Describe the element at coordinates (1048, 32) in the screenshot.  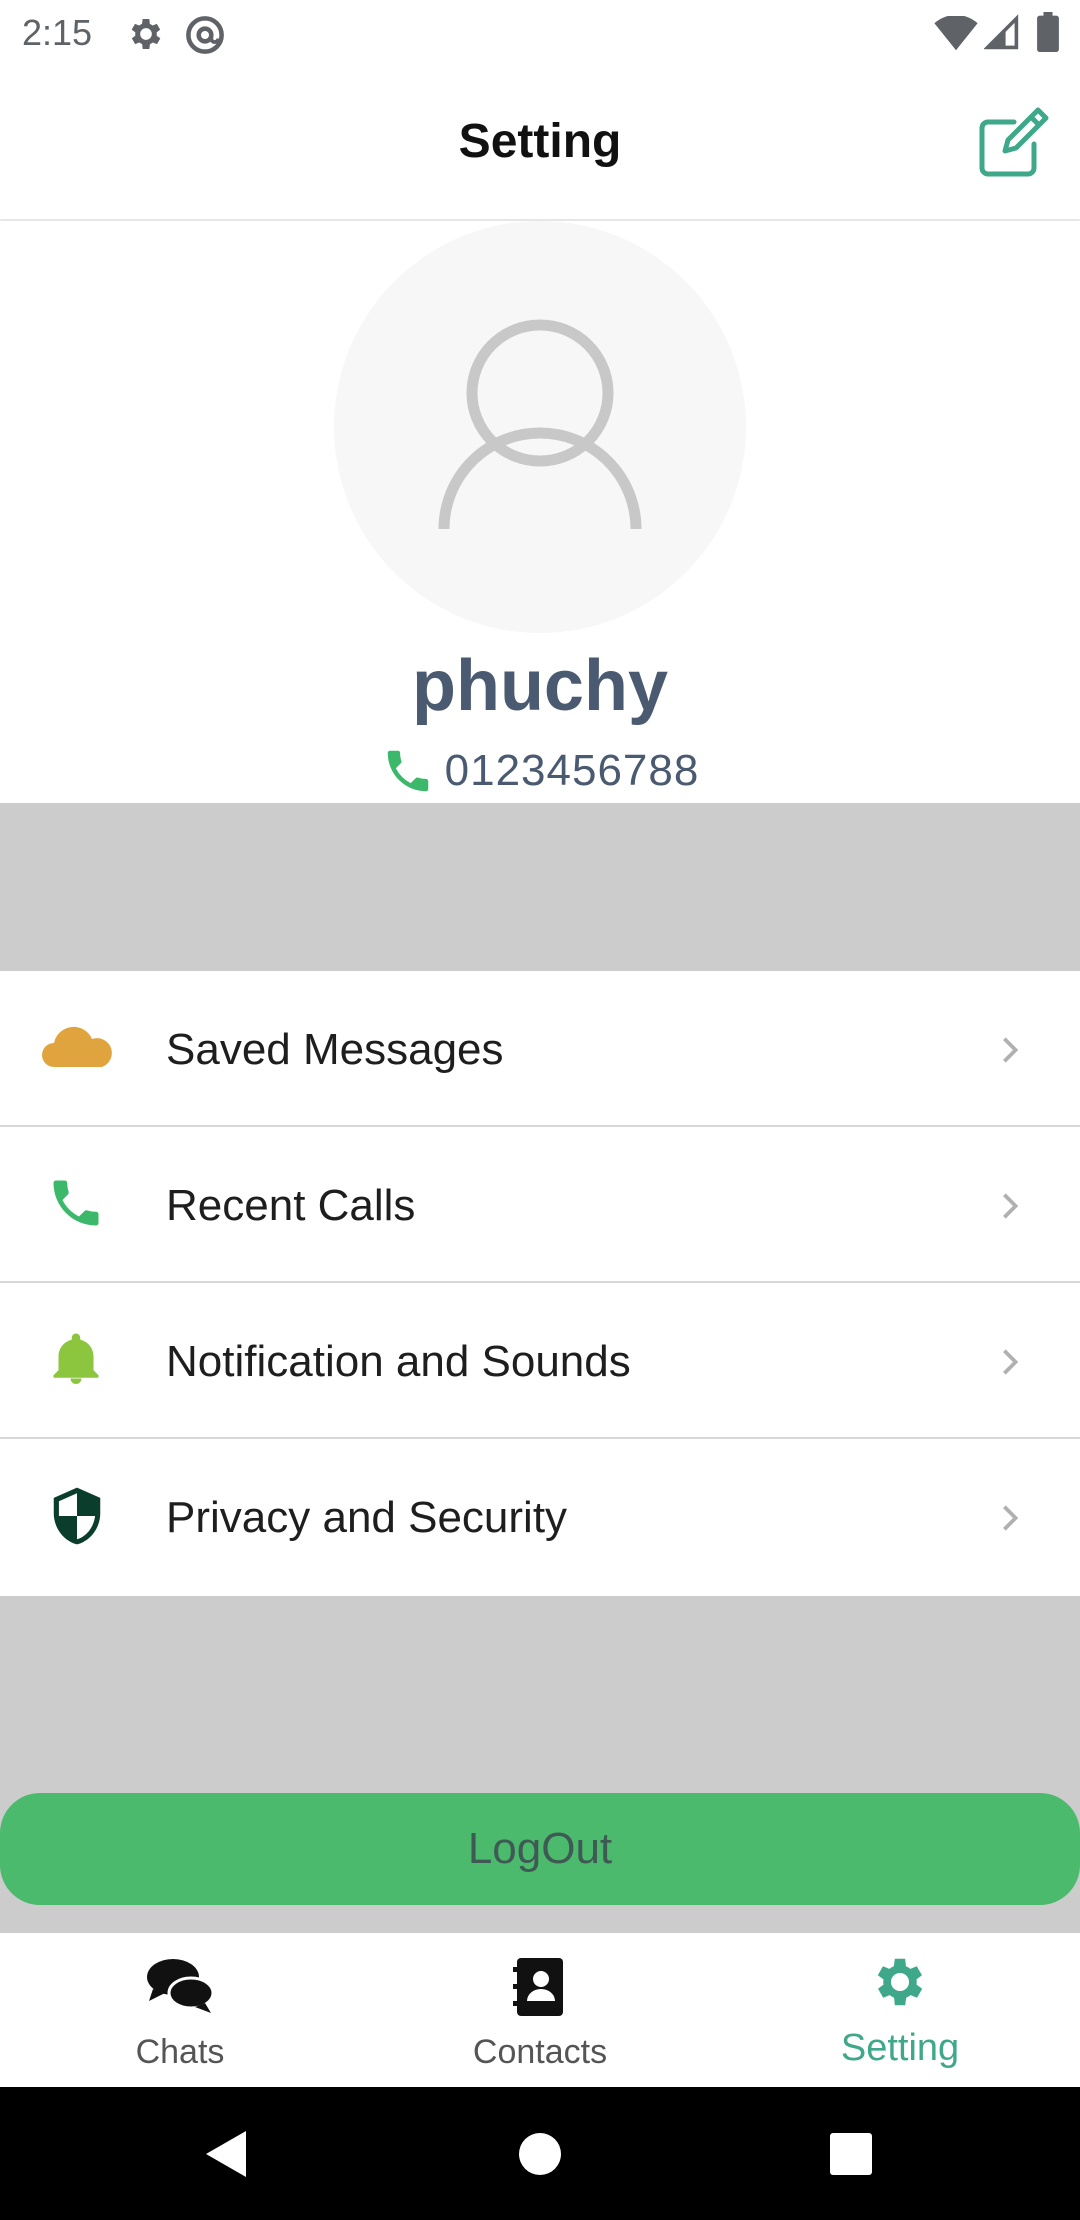
I see `battery-icon` at that location.